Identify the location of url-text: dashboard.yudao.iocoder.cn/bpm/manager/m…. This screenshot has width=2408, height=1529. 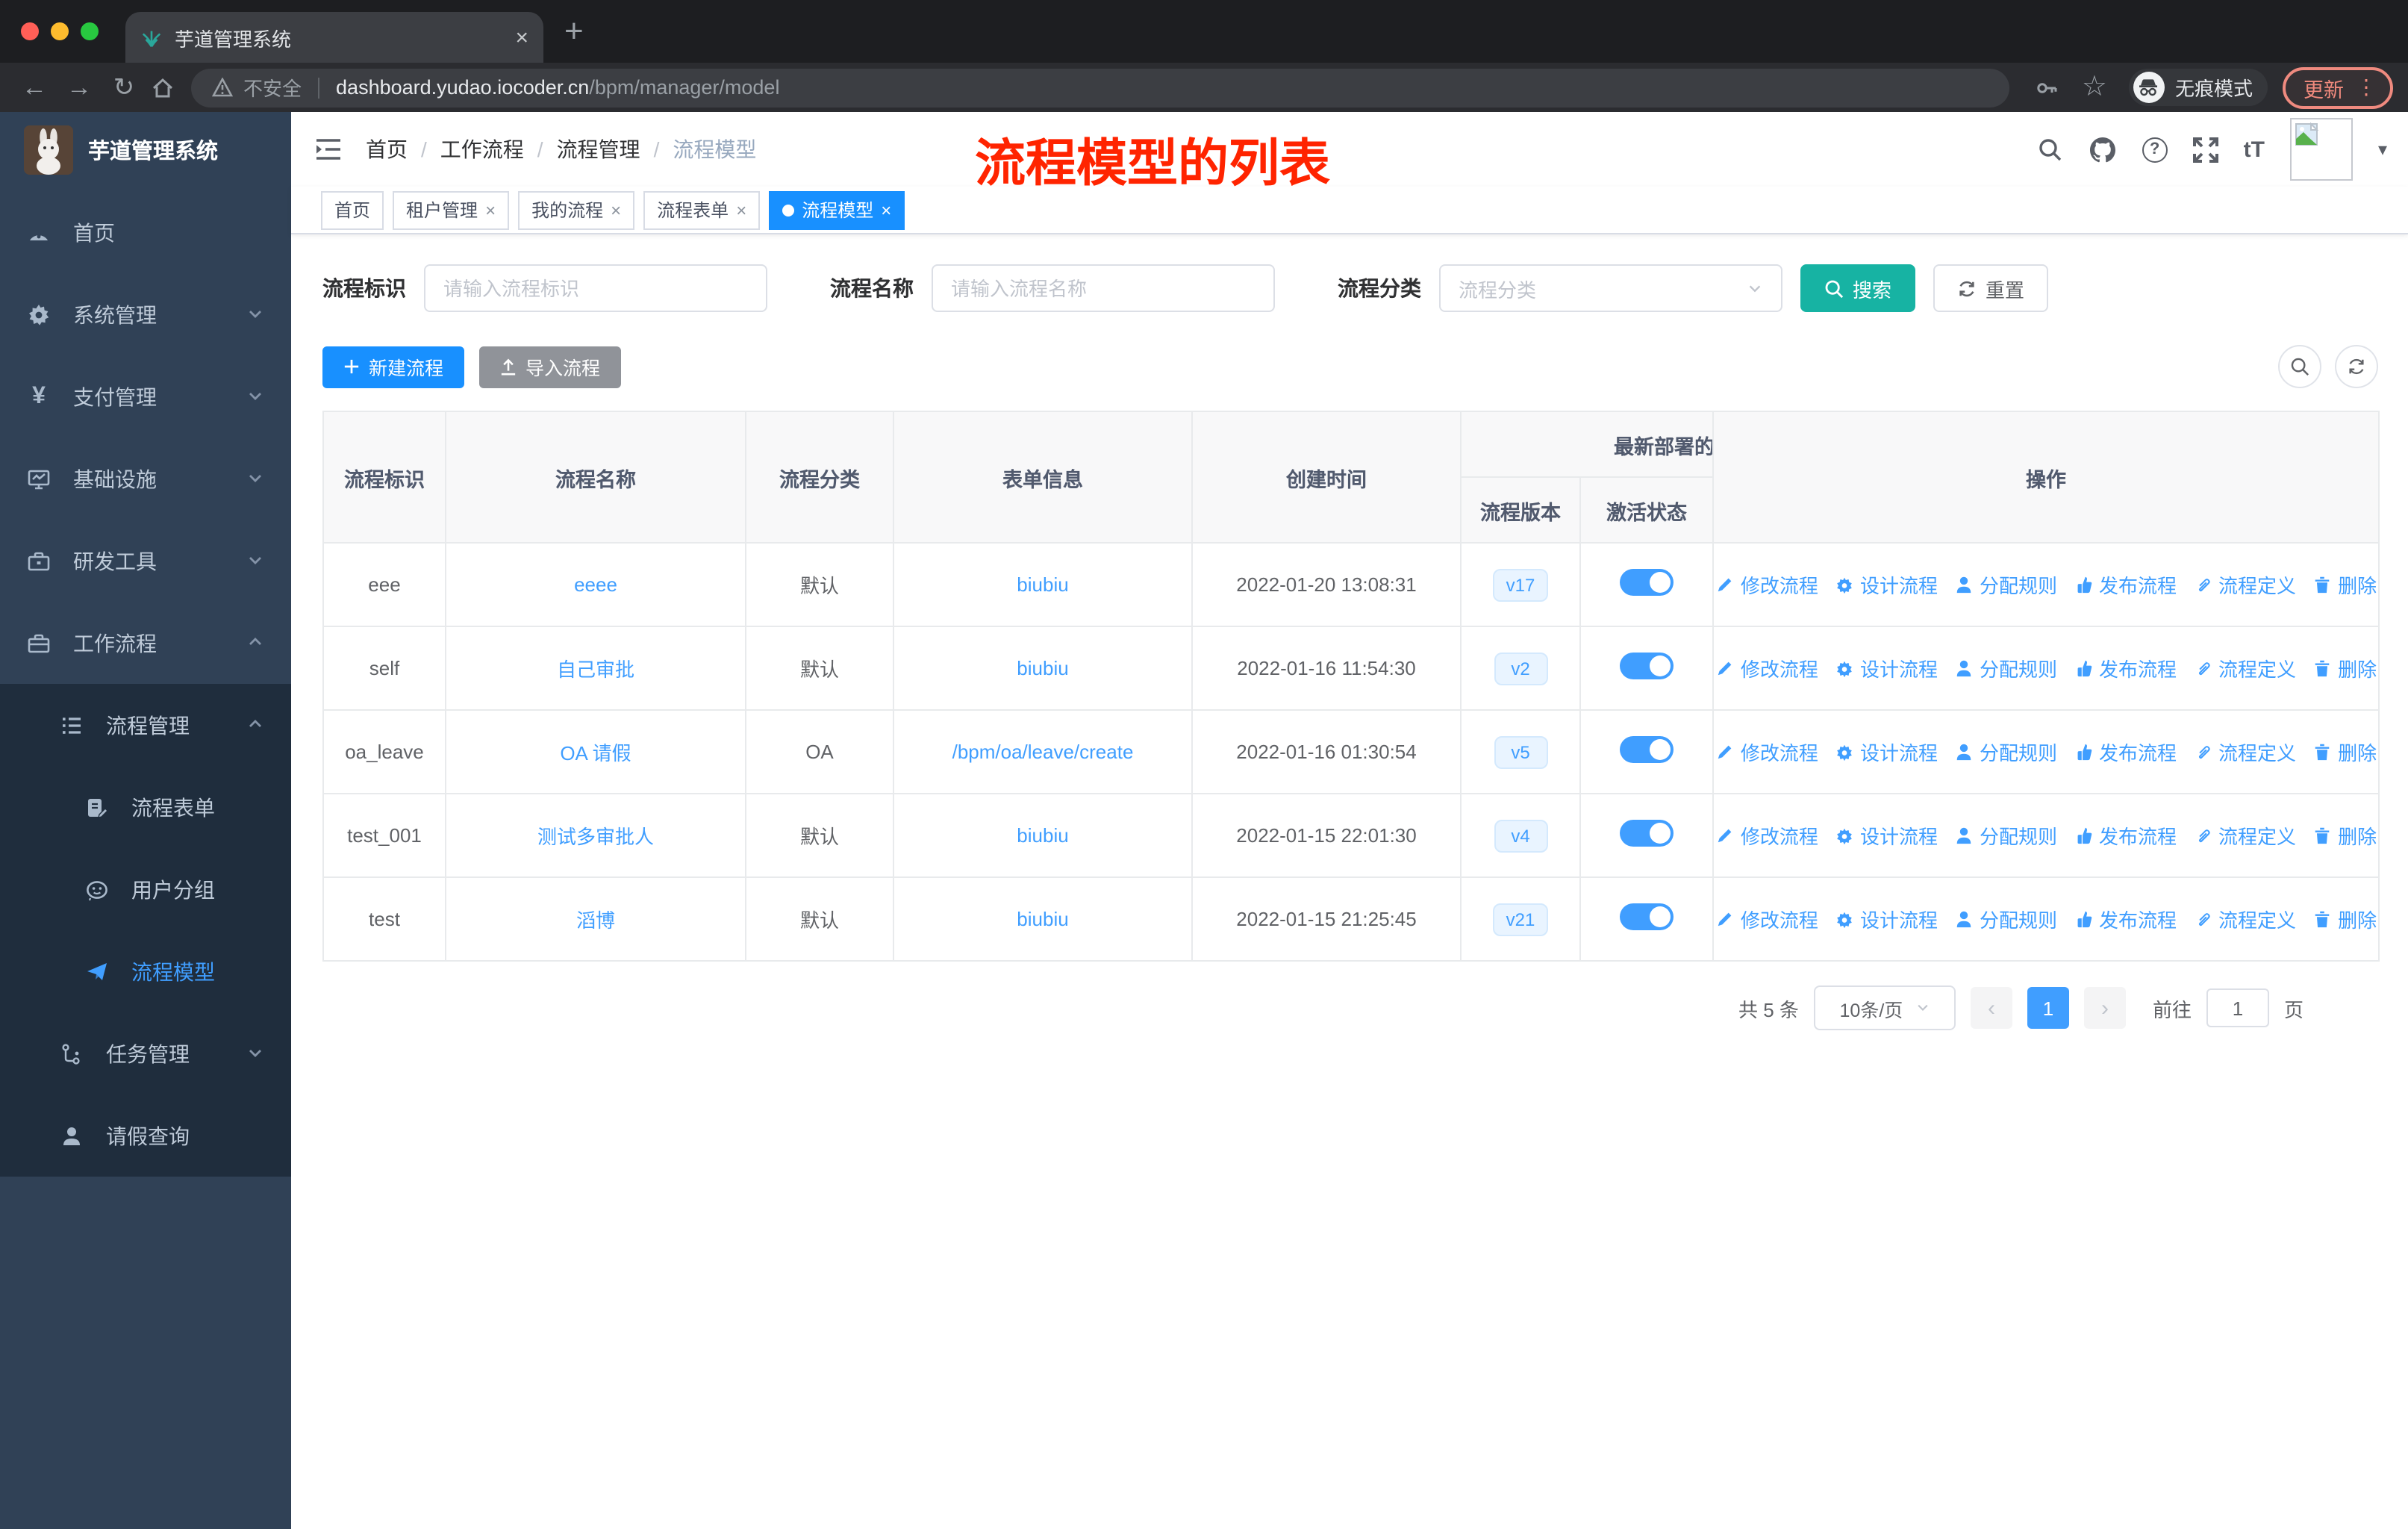
(557, 87).